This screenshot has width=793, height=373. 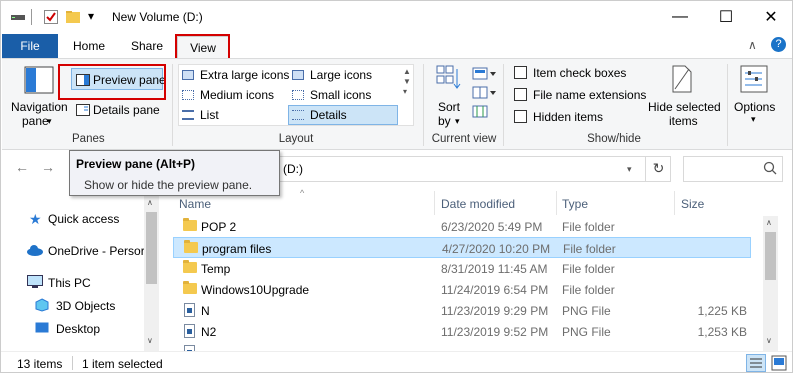 What do you see at coordinates (219, 227) in the screenshot?
I see `file-name: POP 2` at bounding box center [219, 227].